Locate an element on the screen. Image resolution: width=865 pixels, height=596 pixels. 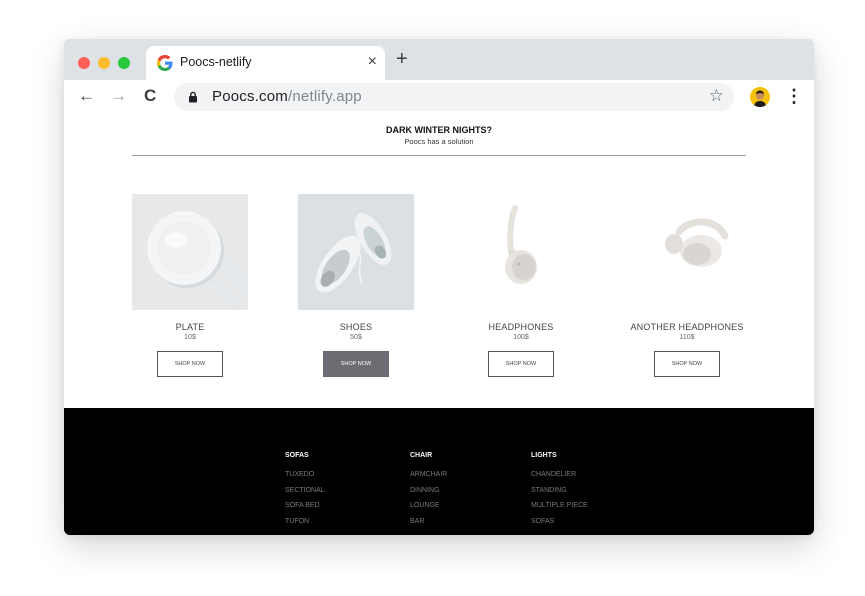
footer-column-sofas: SOFAS TUXEDO SECTIONAL SOFA BED TUFON is located at coordinates (305, 492).